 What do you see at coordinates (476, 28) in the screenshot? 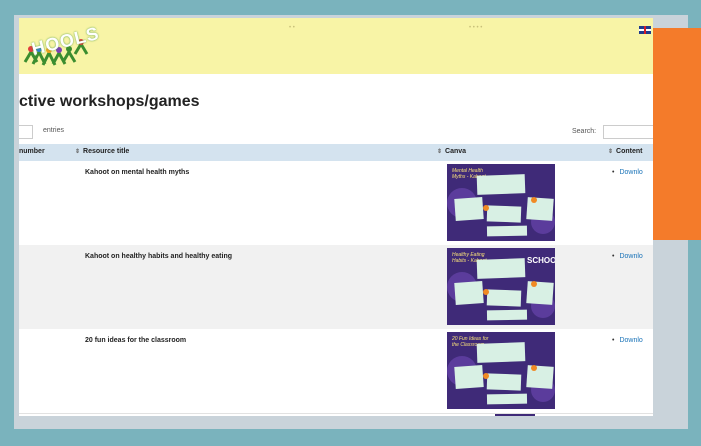
I see `nav-dots-icon: • • • •` at bounding box center [476, 28].